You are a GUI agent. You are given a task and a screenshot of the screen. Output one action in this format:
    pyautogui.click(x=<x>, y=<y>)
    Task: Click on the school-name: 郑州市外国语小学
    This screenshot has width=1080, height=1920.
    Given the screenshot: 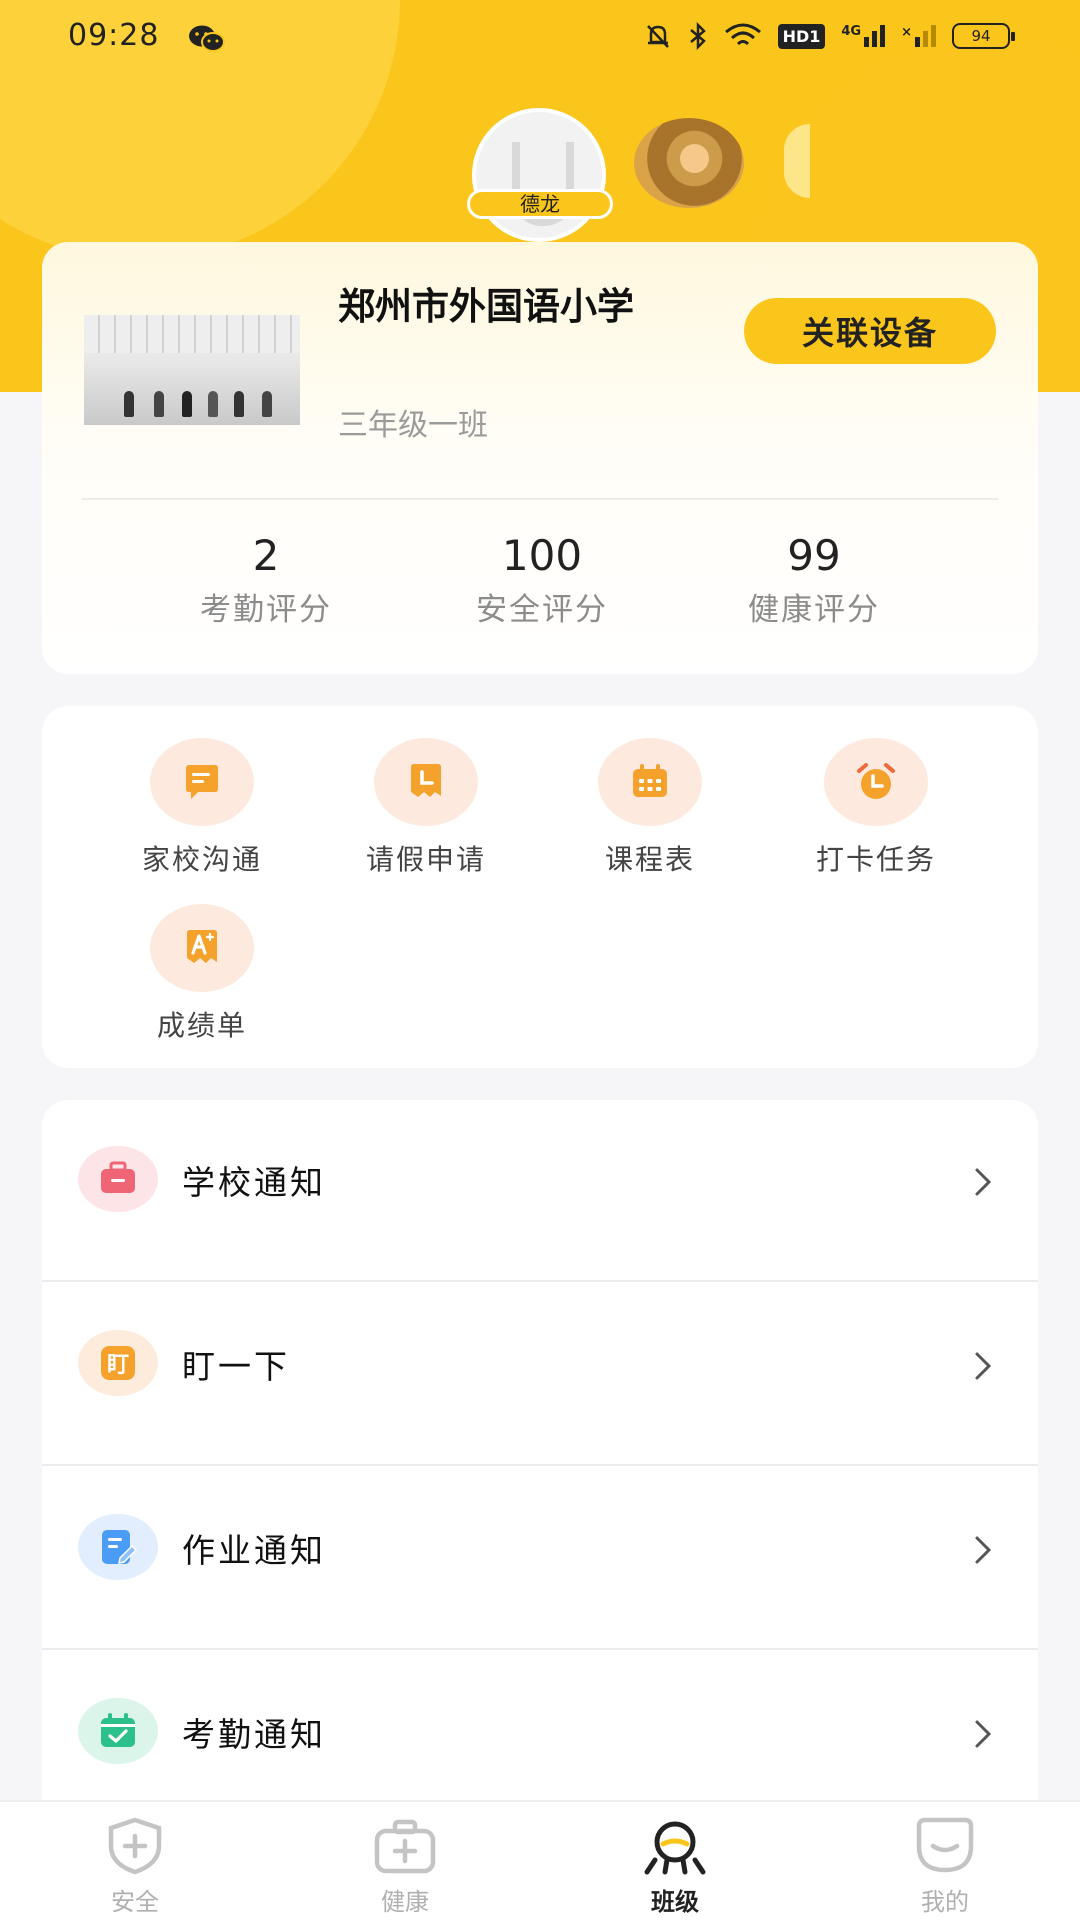 What is the action you would take?
    pyautogui.click(x=486, y=306)
    